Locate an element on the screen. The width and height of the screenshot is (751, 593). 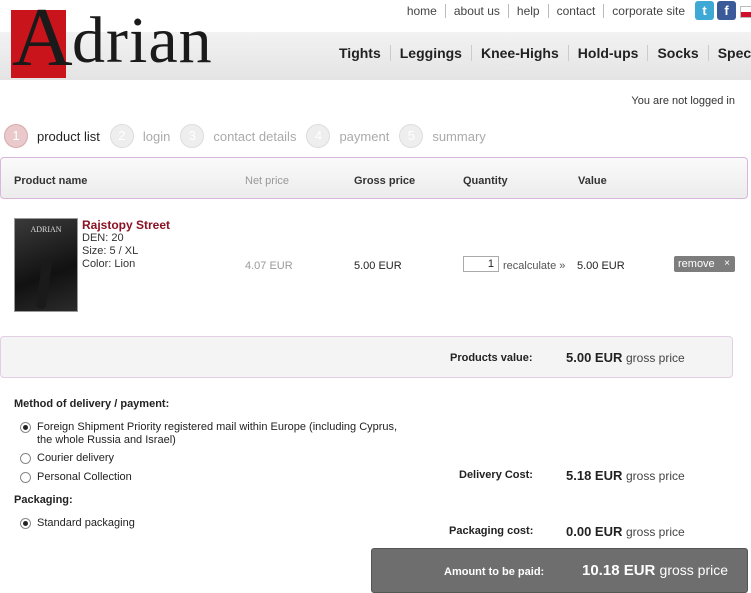
step-label: contact details is located at coordinates (255, 136).